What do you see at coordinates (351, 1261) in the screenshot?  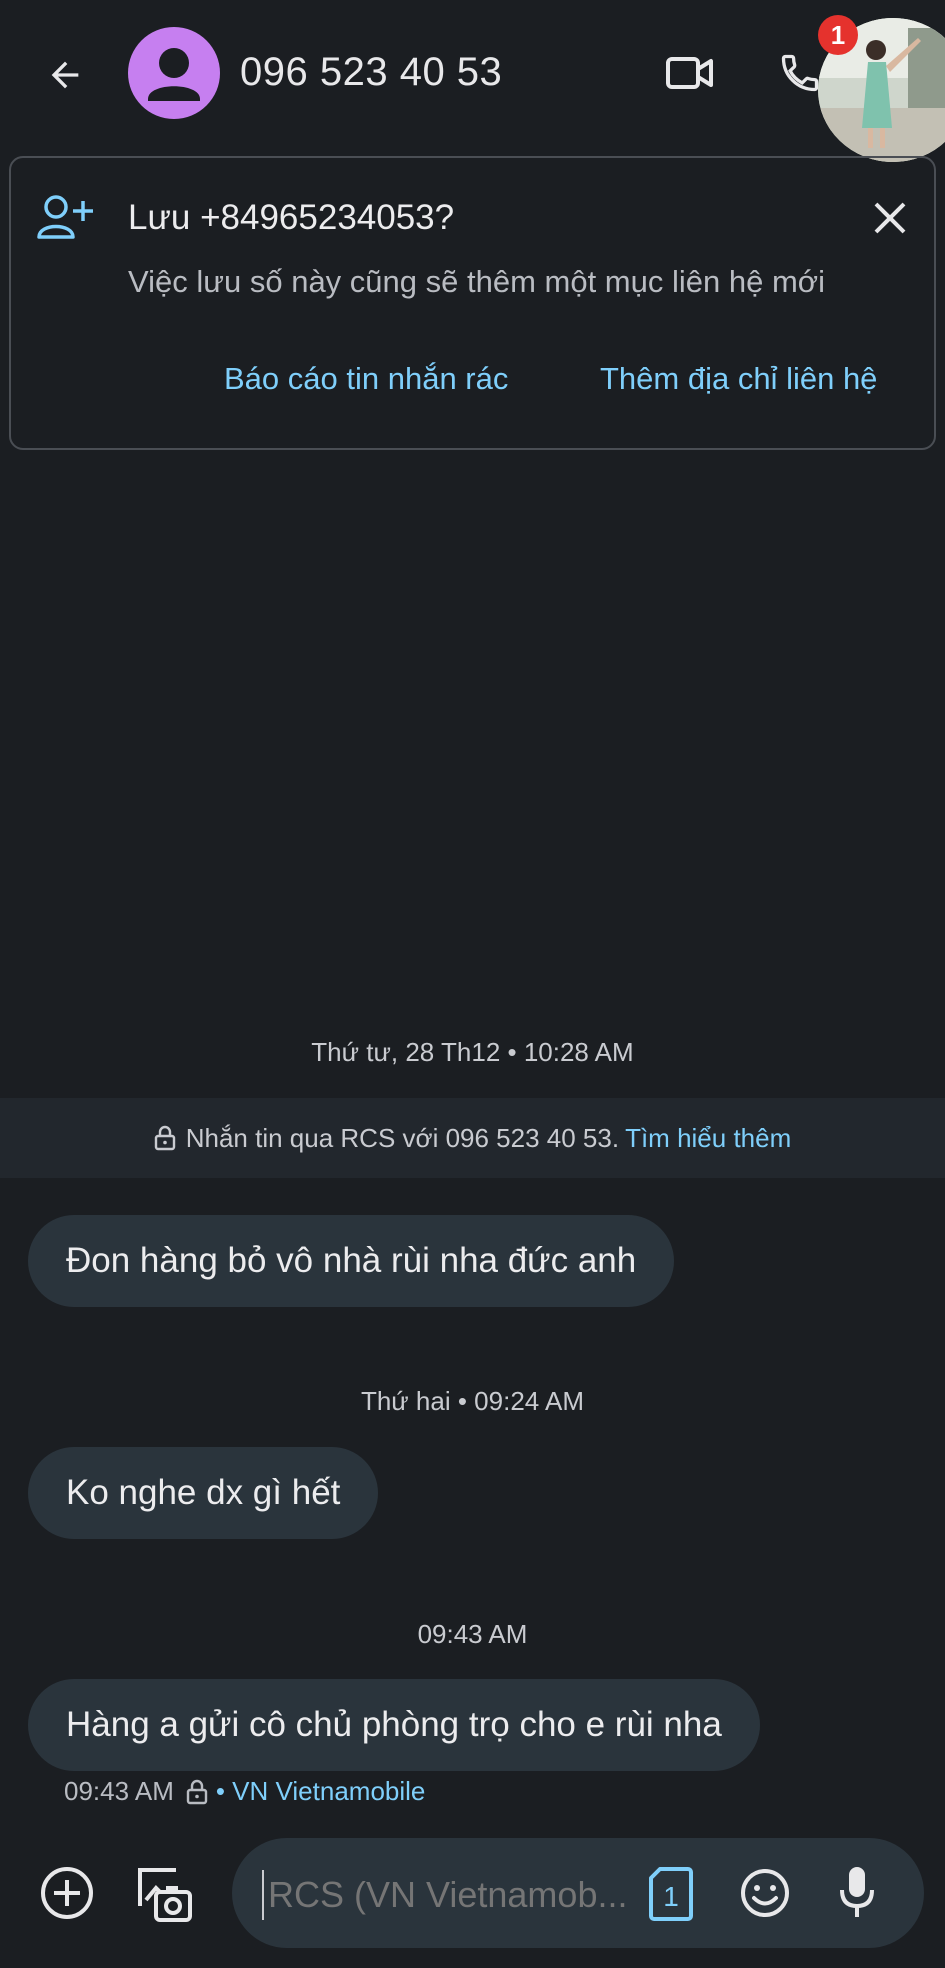 I see `message-bubble: Đon hàng bỏ vô nhà rùi nha đức anh` at bounding box center [351, 1261].